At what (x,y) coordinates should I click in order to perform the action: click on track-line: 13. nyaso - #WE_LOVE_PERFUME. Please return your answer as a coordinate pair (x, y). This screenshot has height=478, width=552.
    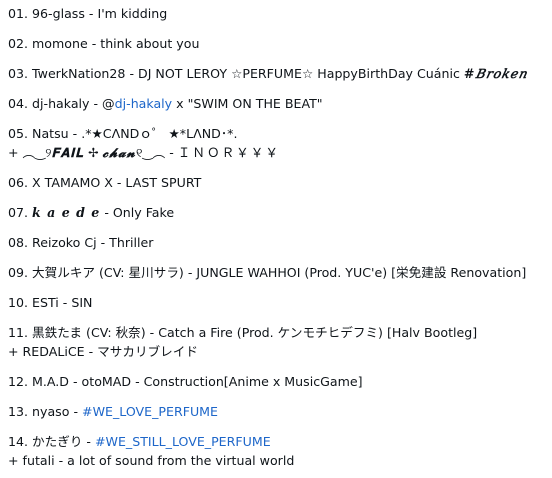
    Looking at the image, I should click on (280, 412).